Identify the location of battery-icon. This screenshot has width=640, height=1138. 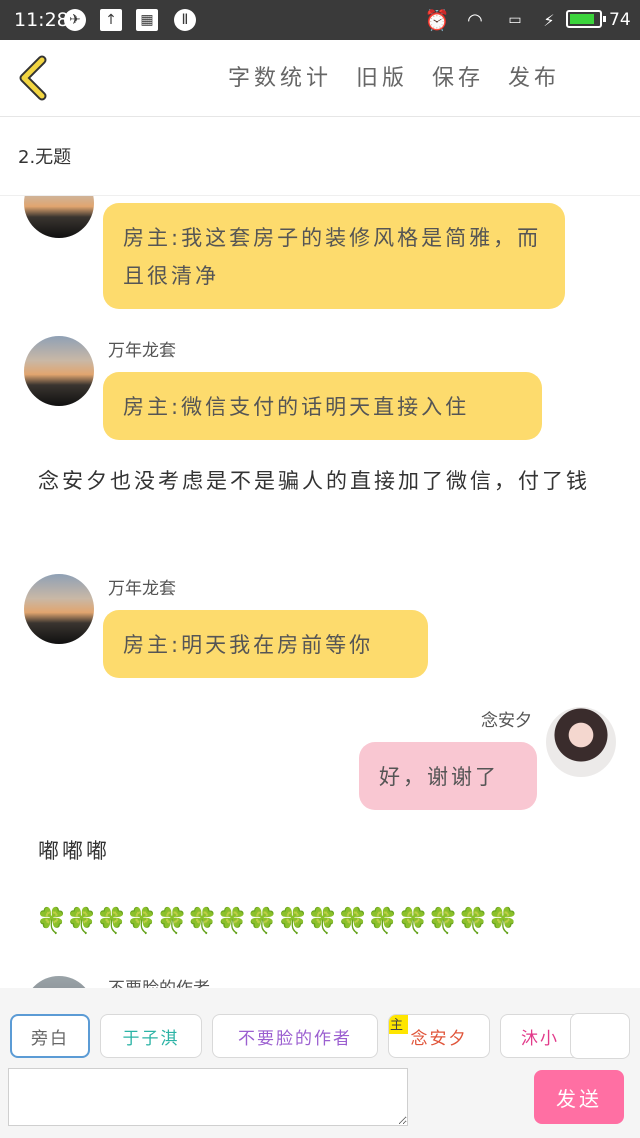
(586, 19).